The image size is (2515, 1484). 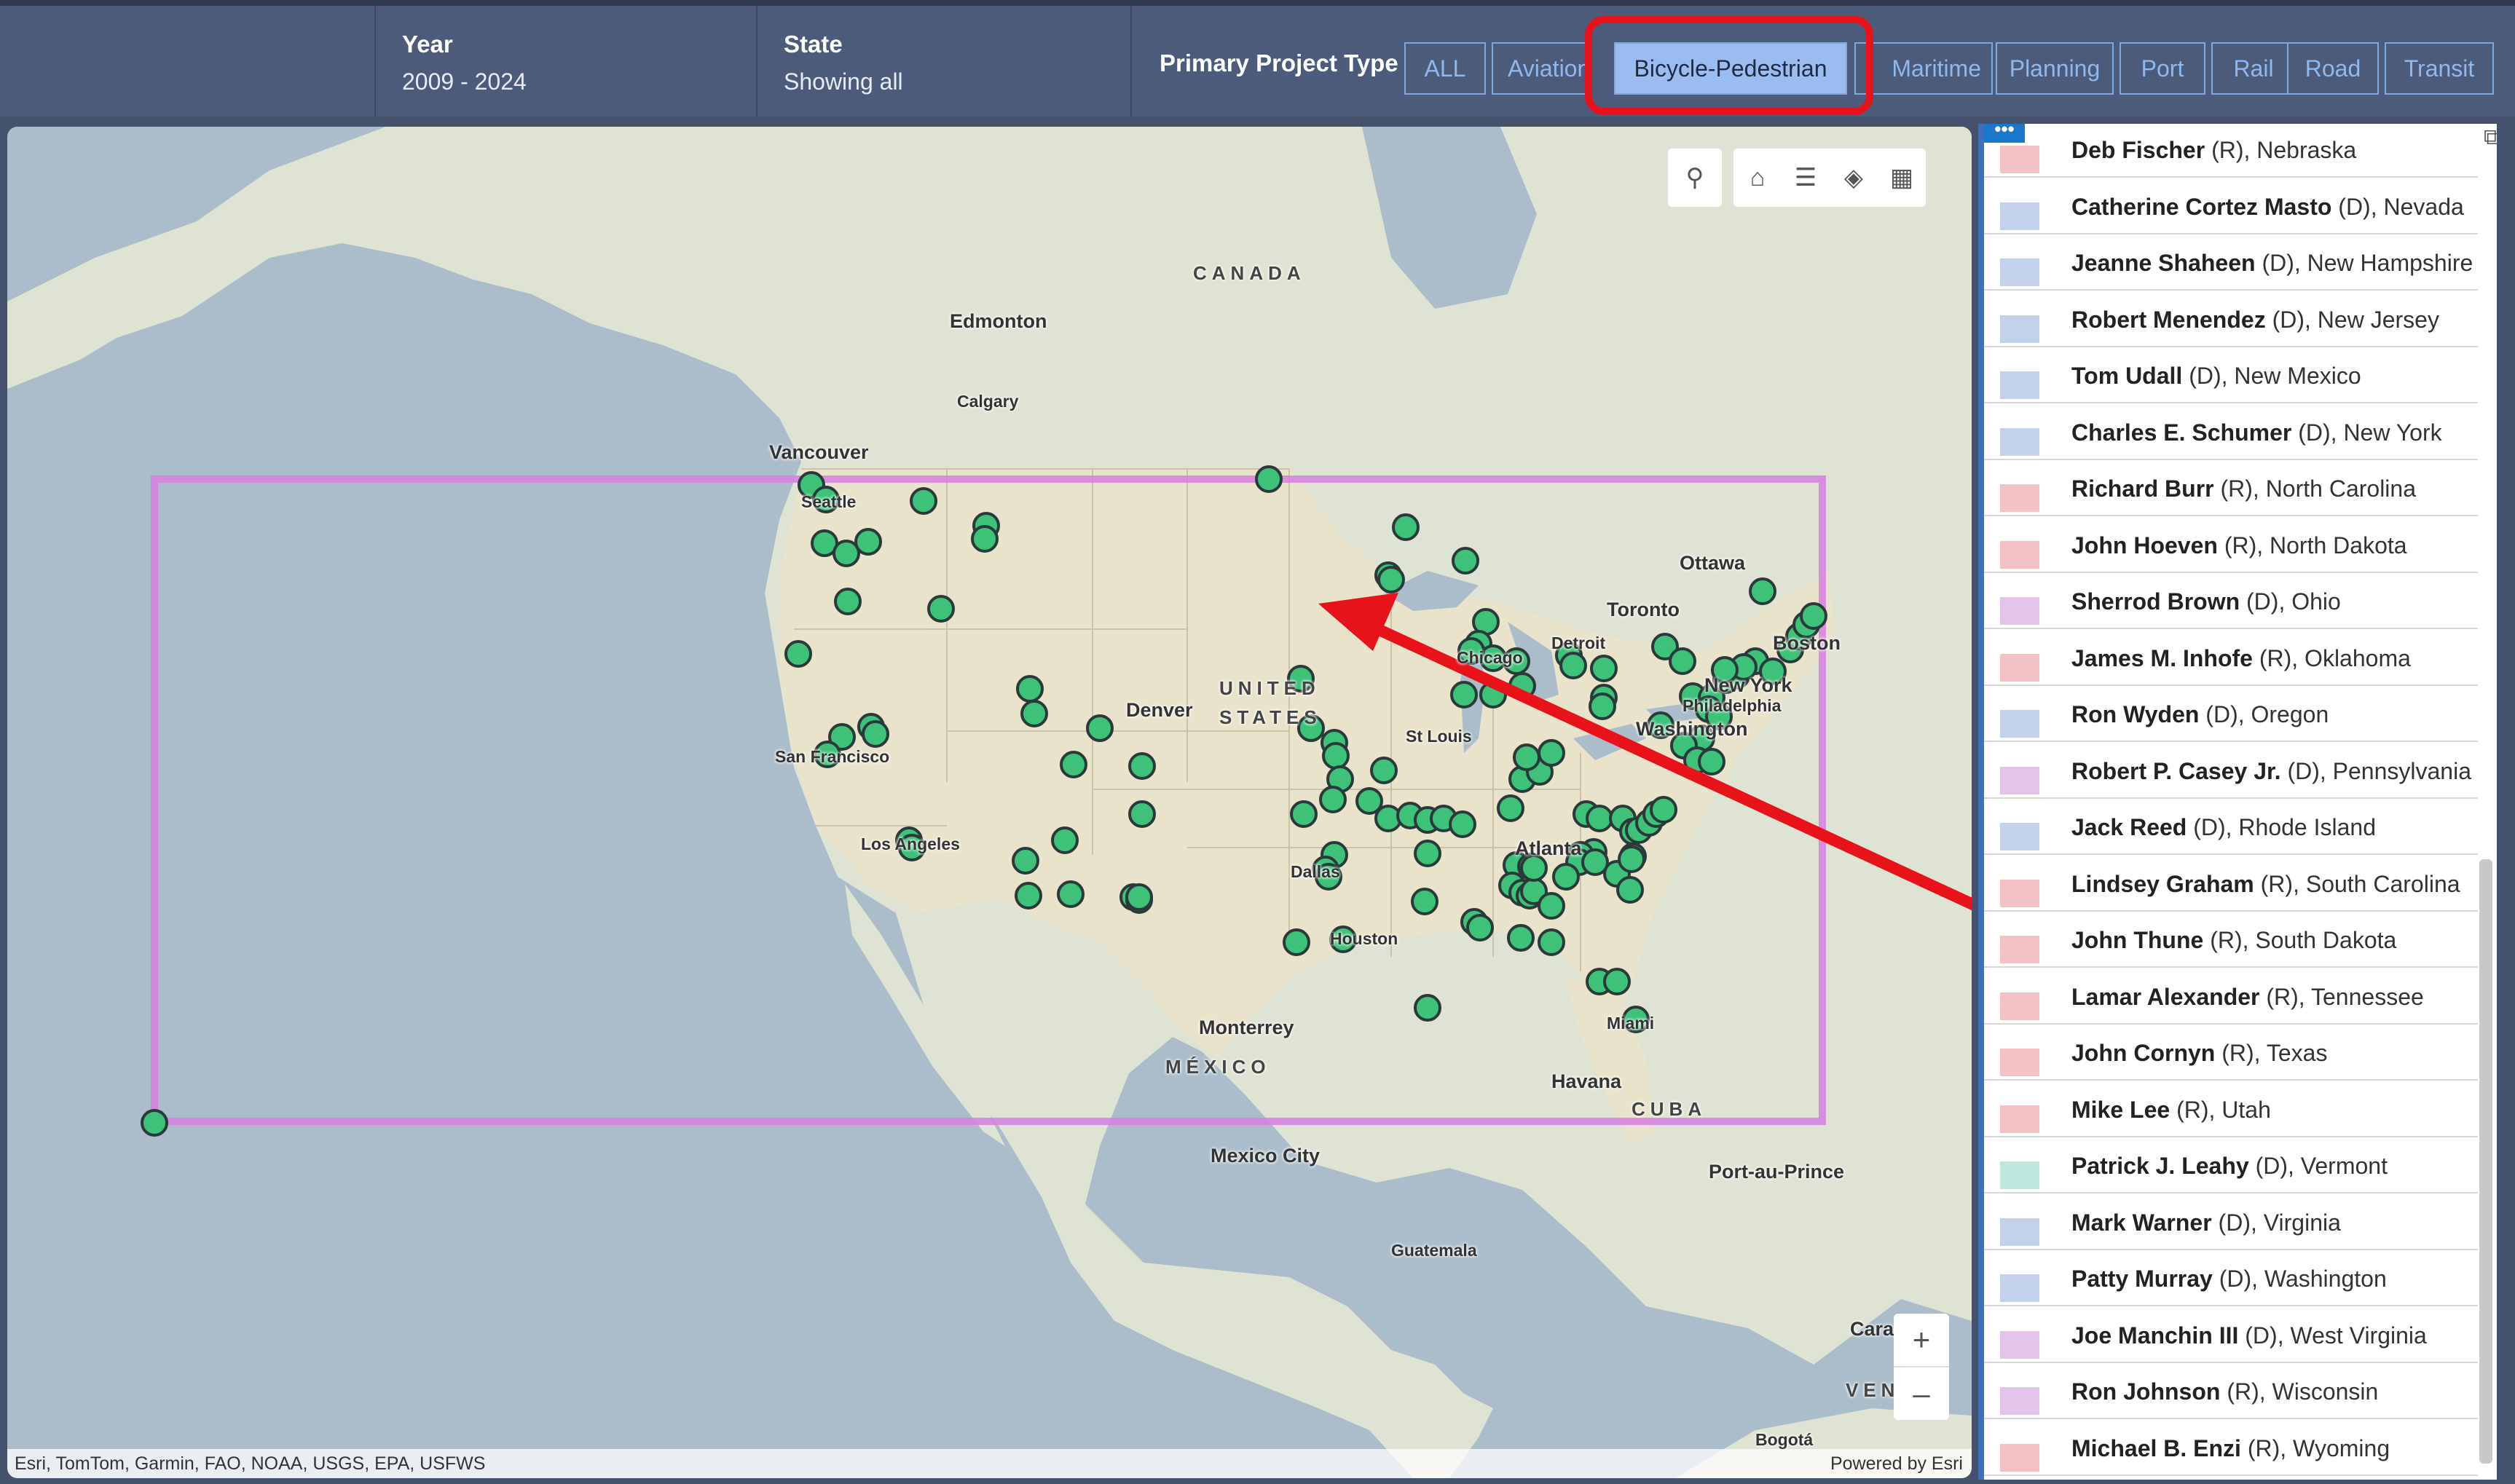 What do you see at coordinates (1902, 178) in the screenshot?
I see `qr-code-icon: ▦` at bounding box center [1902, 178].